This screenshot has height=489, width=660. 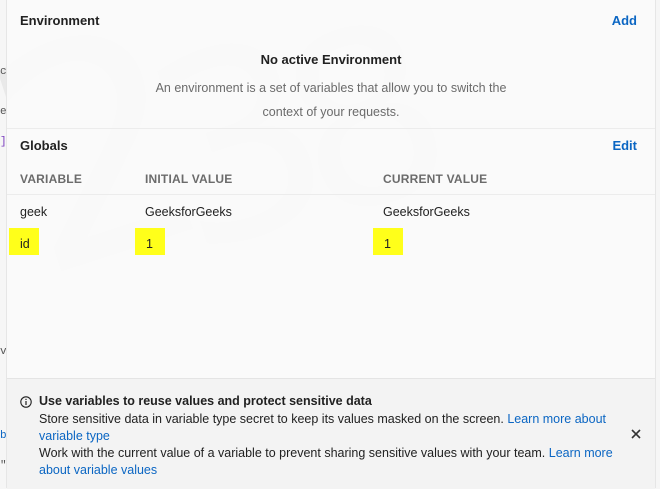 What do you see at coordinates (33, 212) in the screenshot?
I see `row-geek-variable: geek` at bounding box center [33, 212].